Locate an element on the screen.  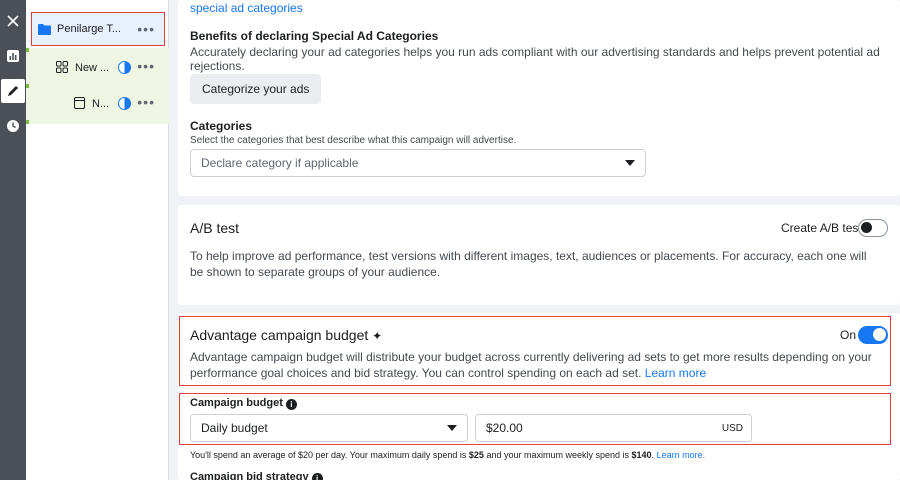
highlight-campaign-budget is located at coordinates (535, 419).